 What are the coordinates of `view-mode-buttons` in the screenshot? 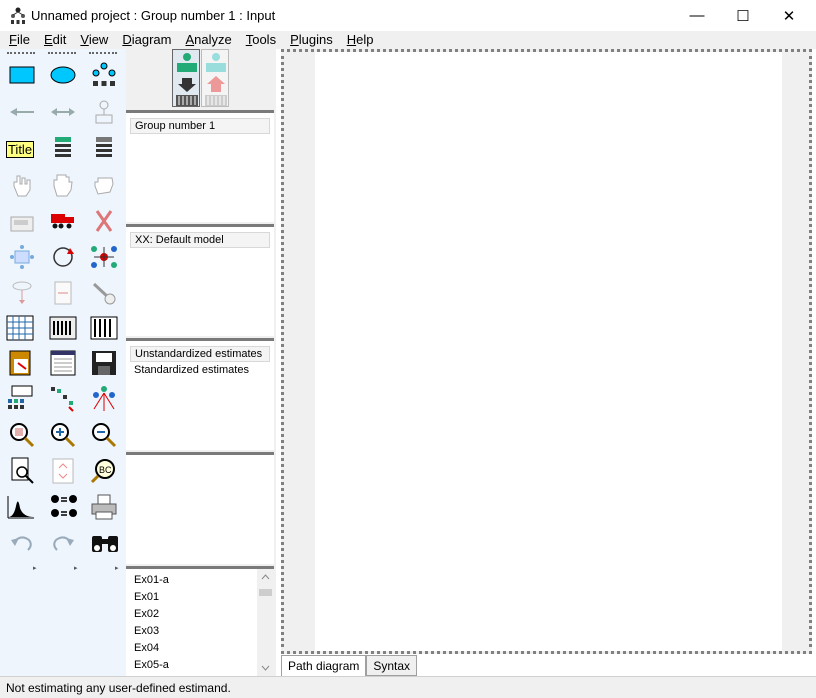 It's located at (200, 79).